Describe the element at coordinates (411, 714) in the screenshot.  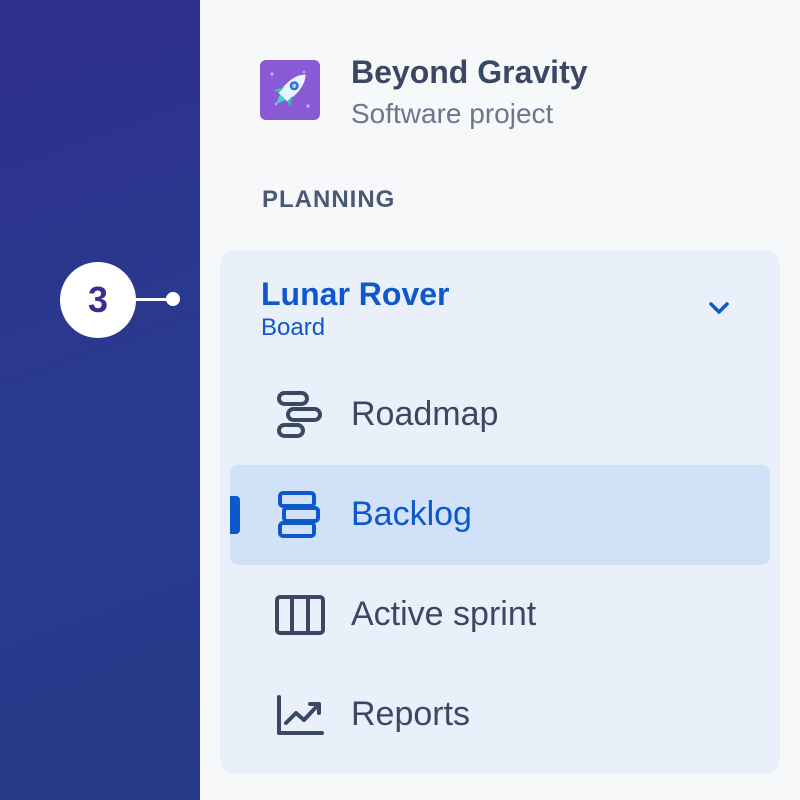
I see `sidebar-item-label: Reports` at that location.